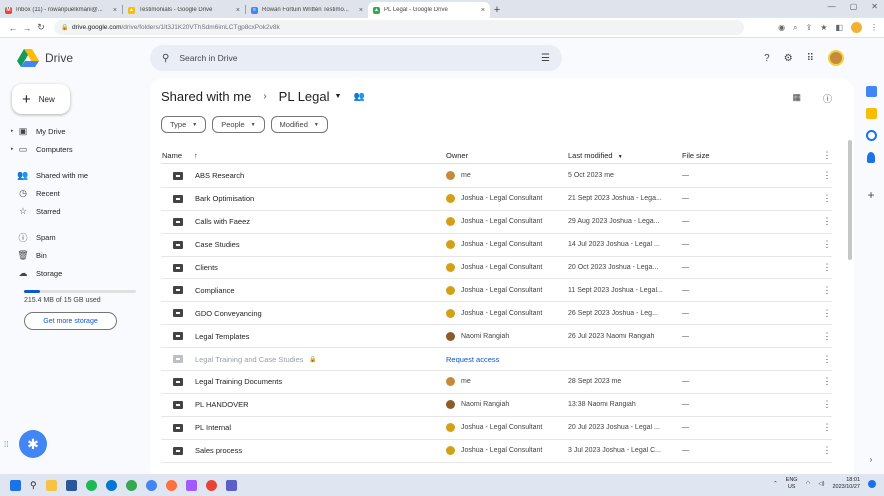 This screenshot has height=496, width=884. Describe the element at coordinates (41, 27) in the screenshot. I see `reload-icon: ↻` at that location.